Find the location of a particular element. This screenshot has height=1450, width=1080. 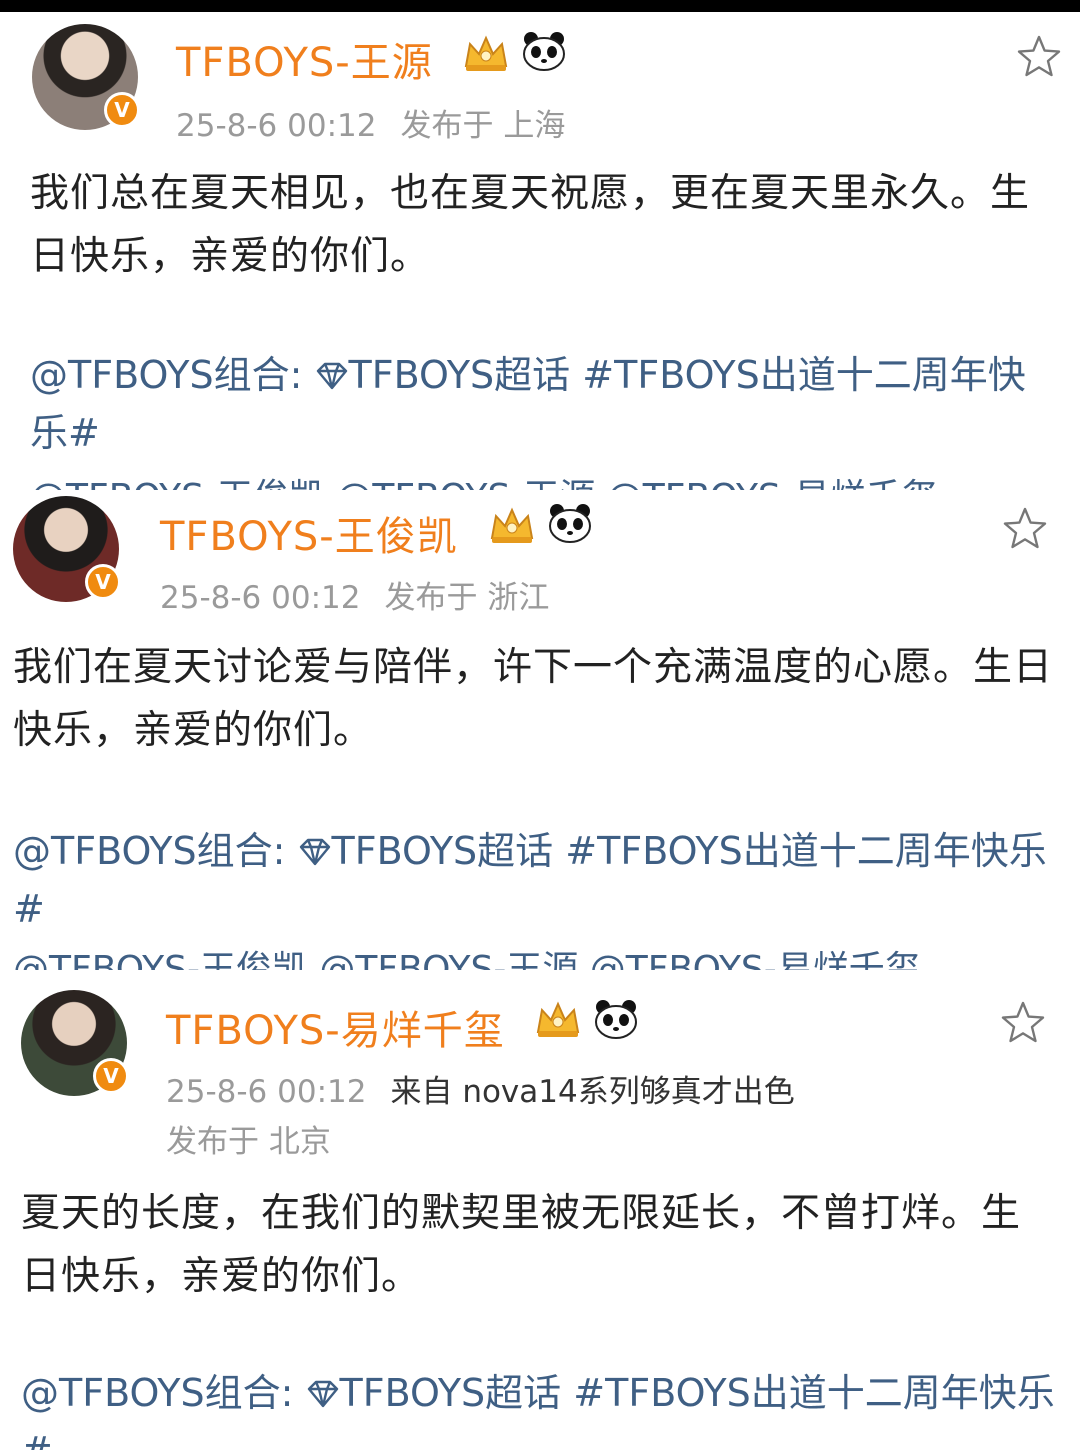

post-location-row: 发布于 北京 is located at coordinates (248, 1138).